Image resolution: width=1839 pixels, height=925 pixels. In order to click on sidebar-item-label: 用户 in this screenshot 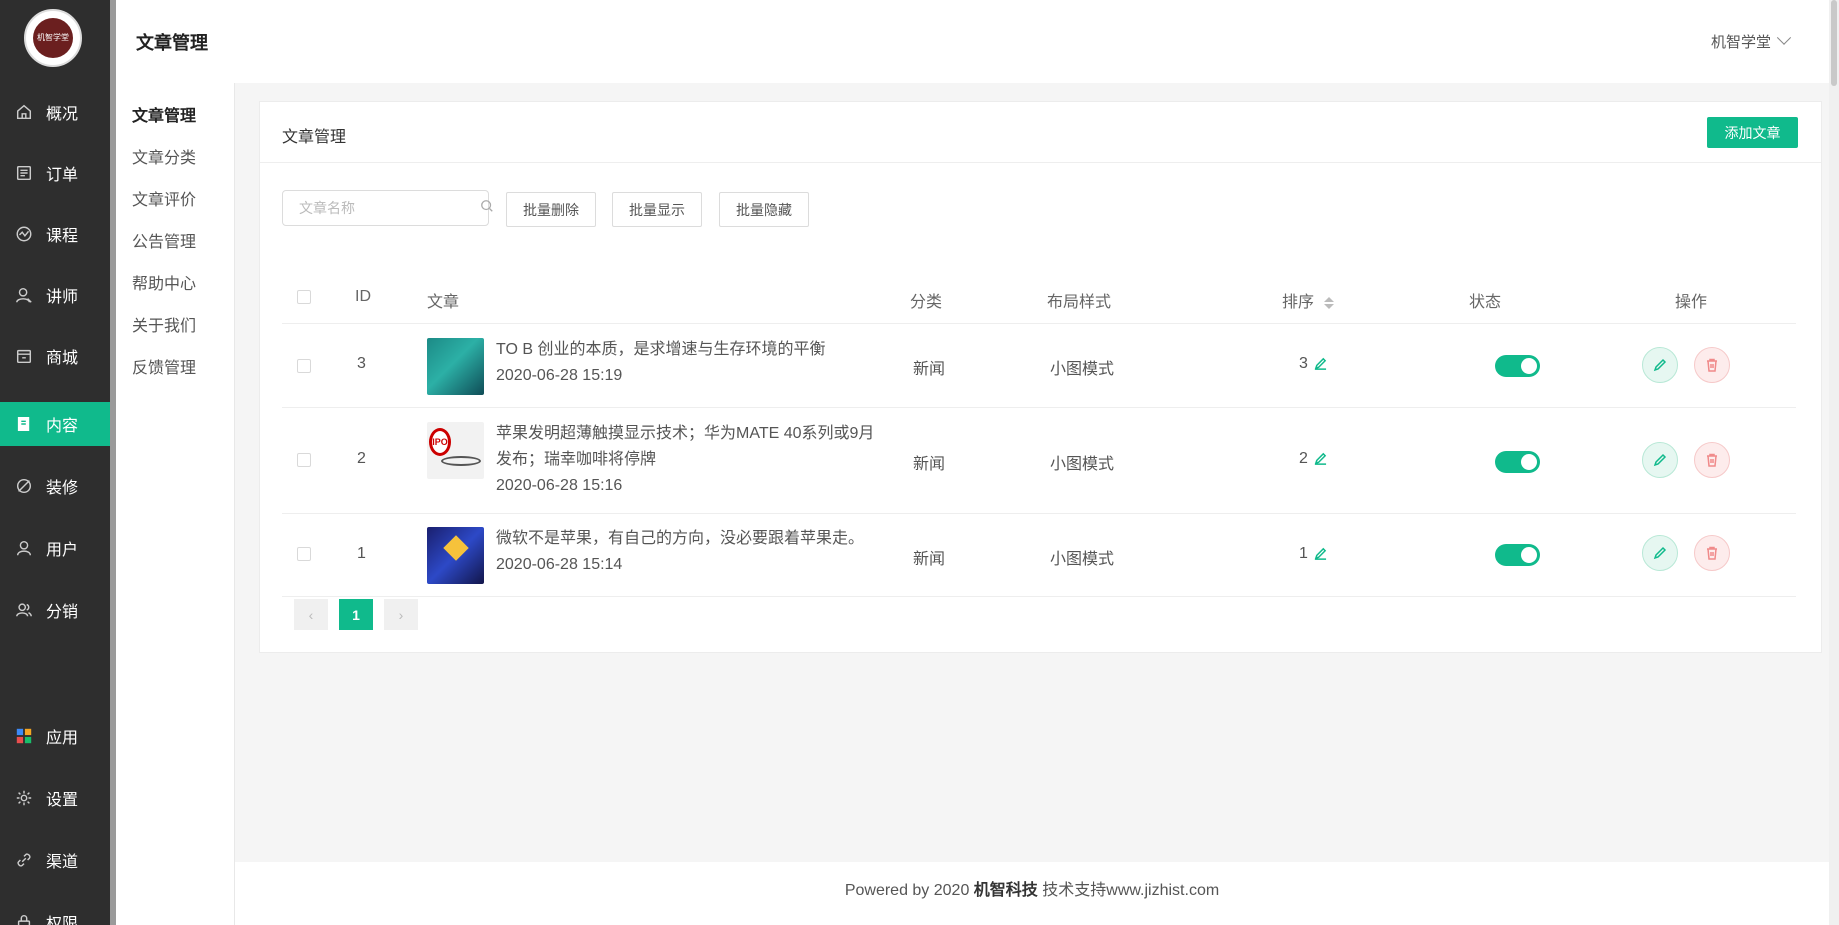, I will do `click(62, 550)`.